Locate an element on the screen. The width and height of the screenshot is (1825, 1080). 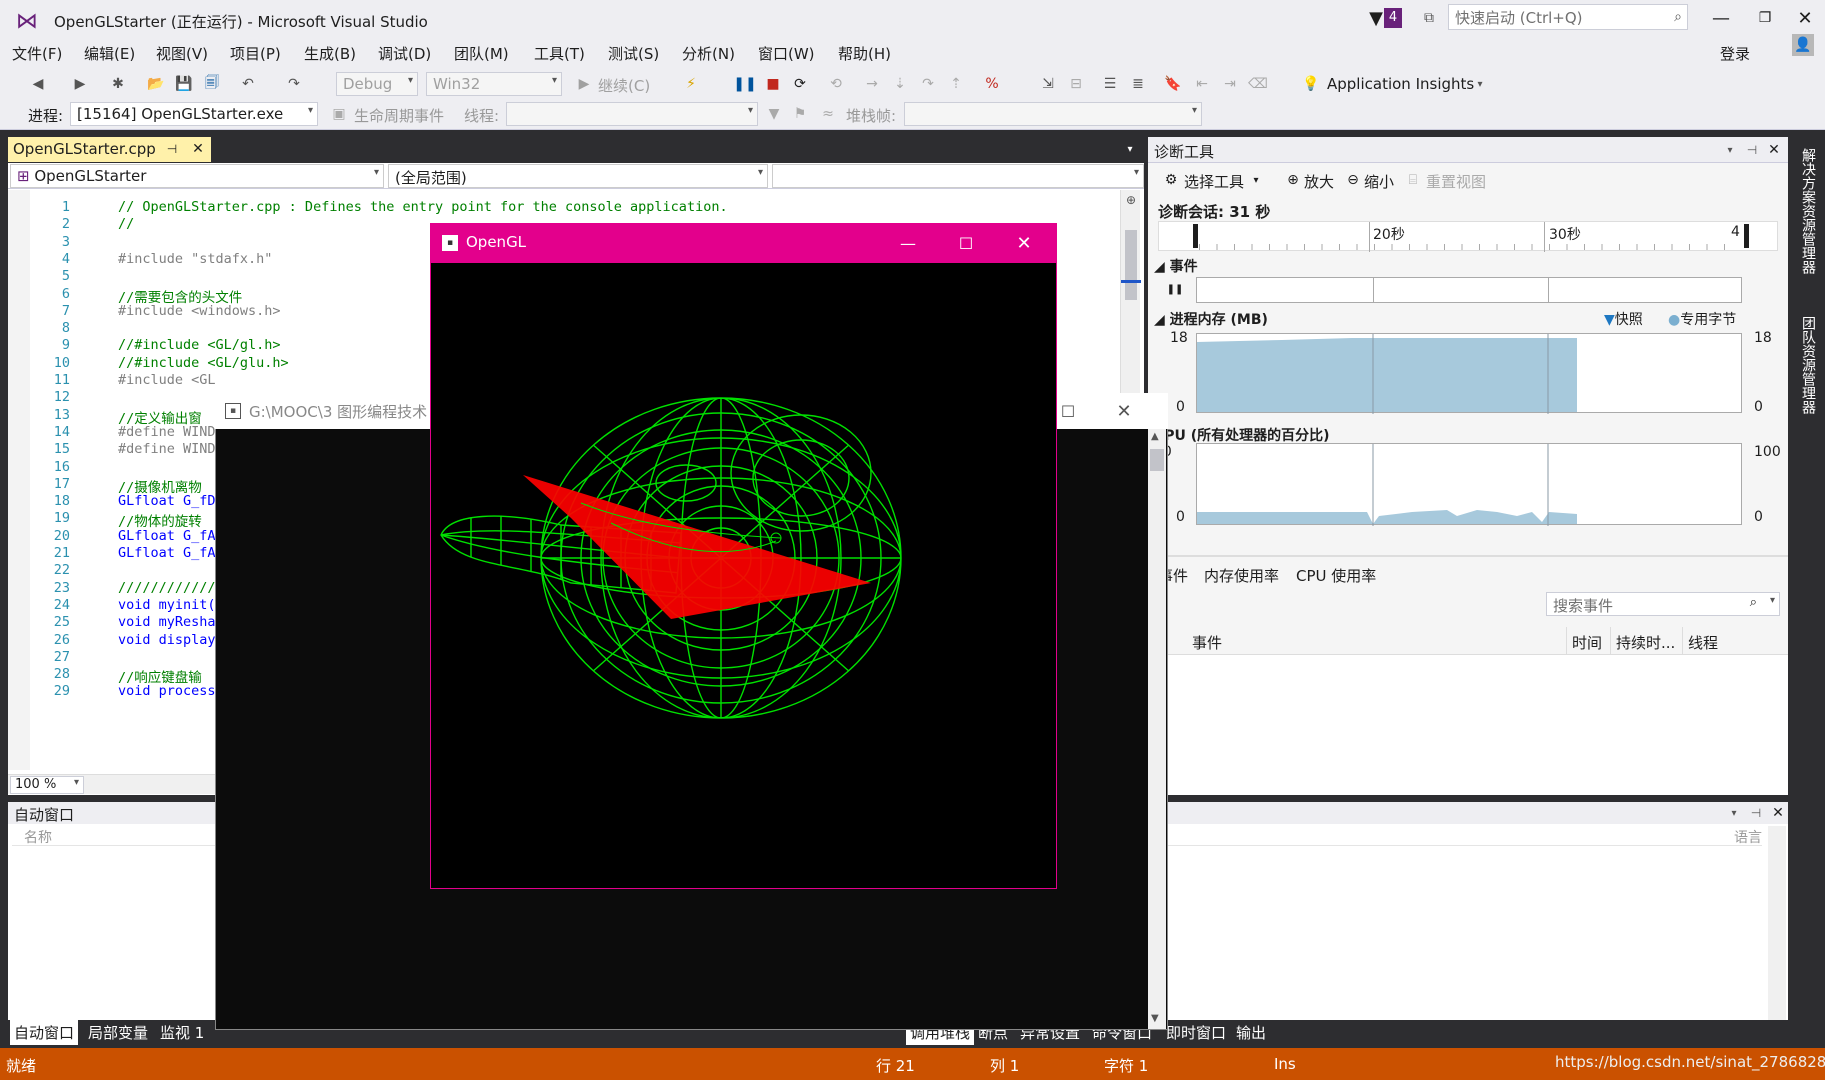
code-line: void myResha is located at coordinates (167, 622).